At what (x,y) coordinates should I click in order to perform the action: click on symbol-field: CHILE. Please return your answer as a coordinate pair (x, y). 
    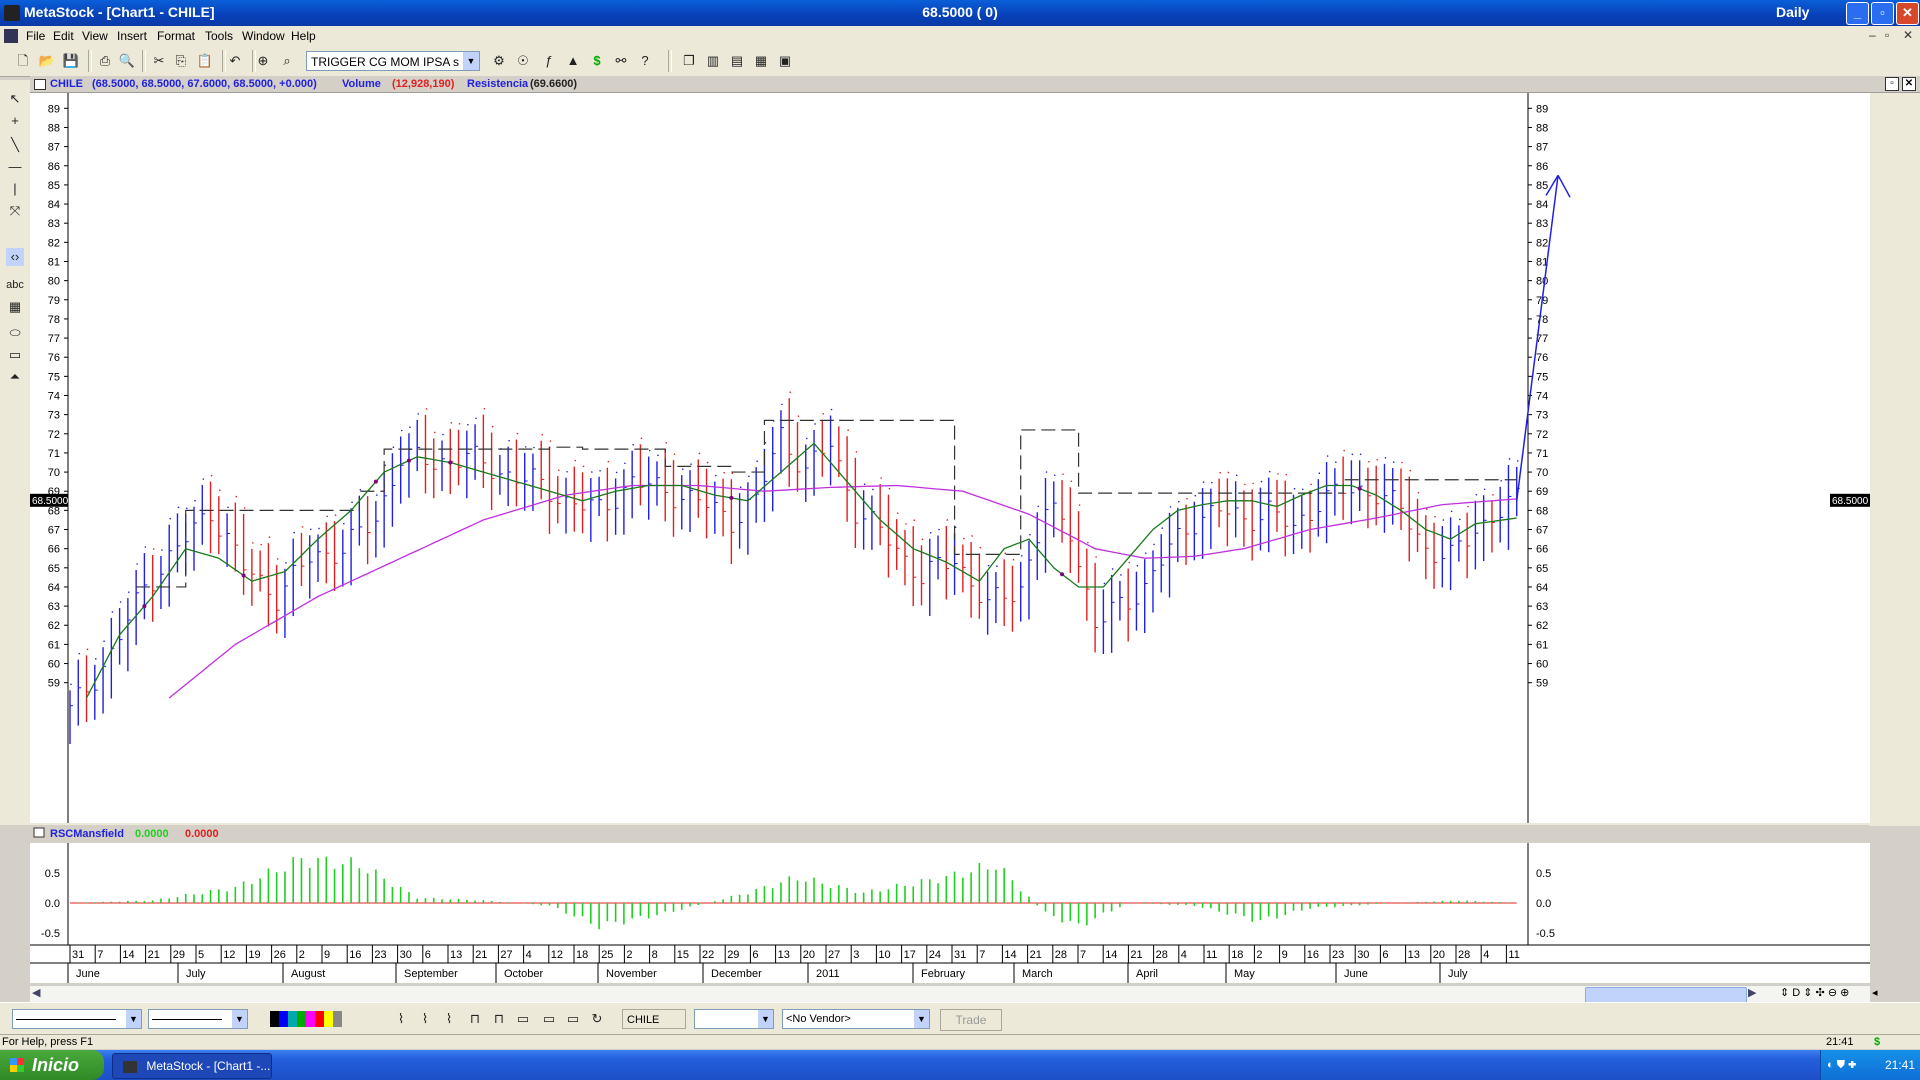
    Looking at the image, I should click on (654, 1019).